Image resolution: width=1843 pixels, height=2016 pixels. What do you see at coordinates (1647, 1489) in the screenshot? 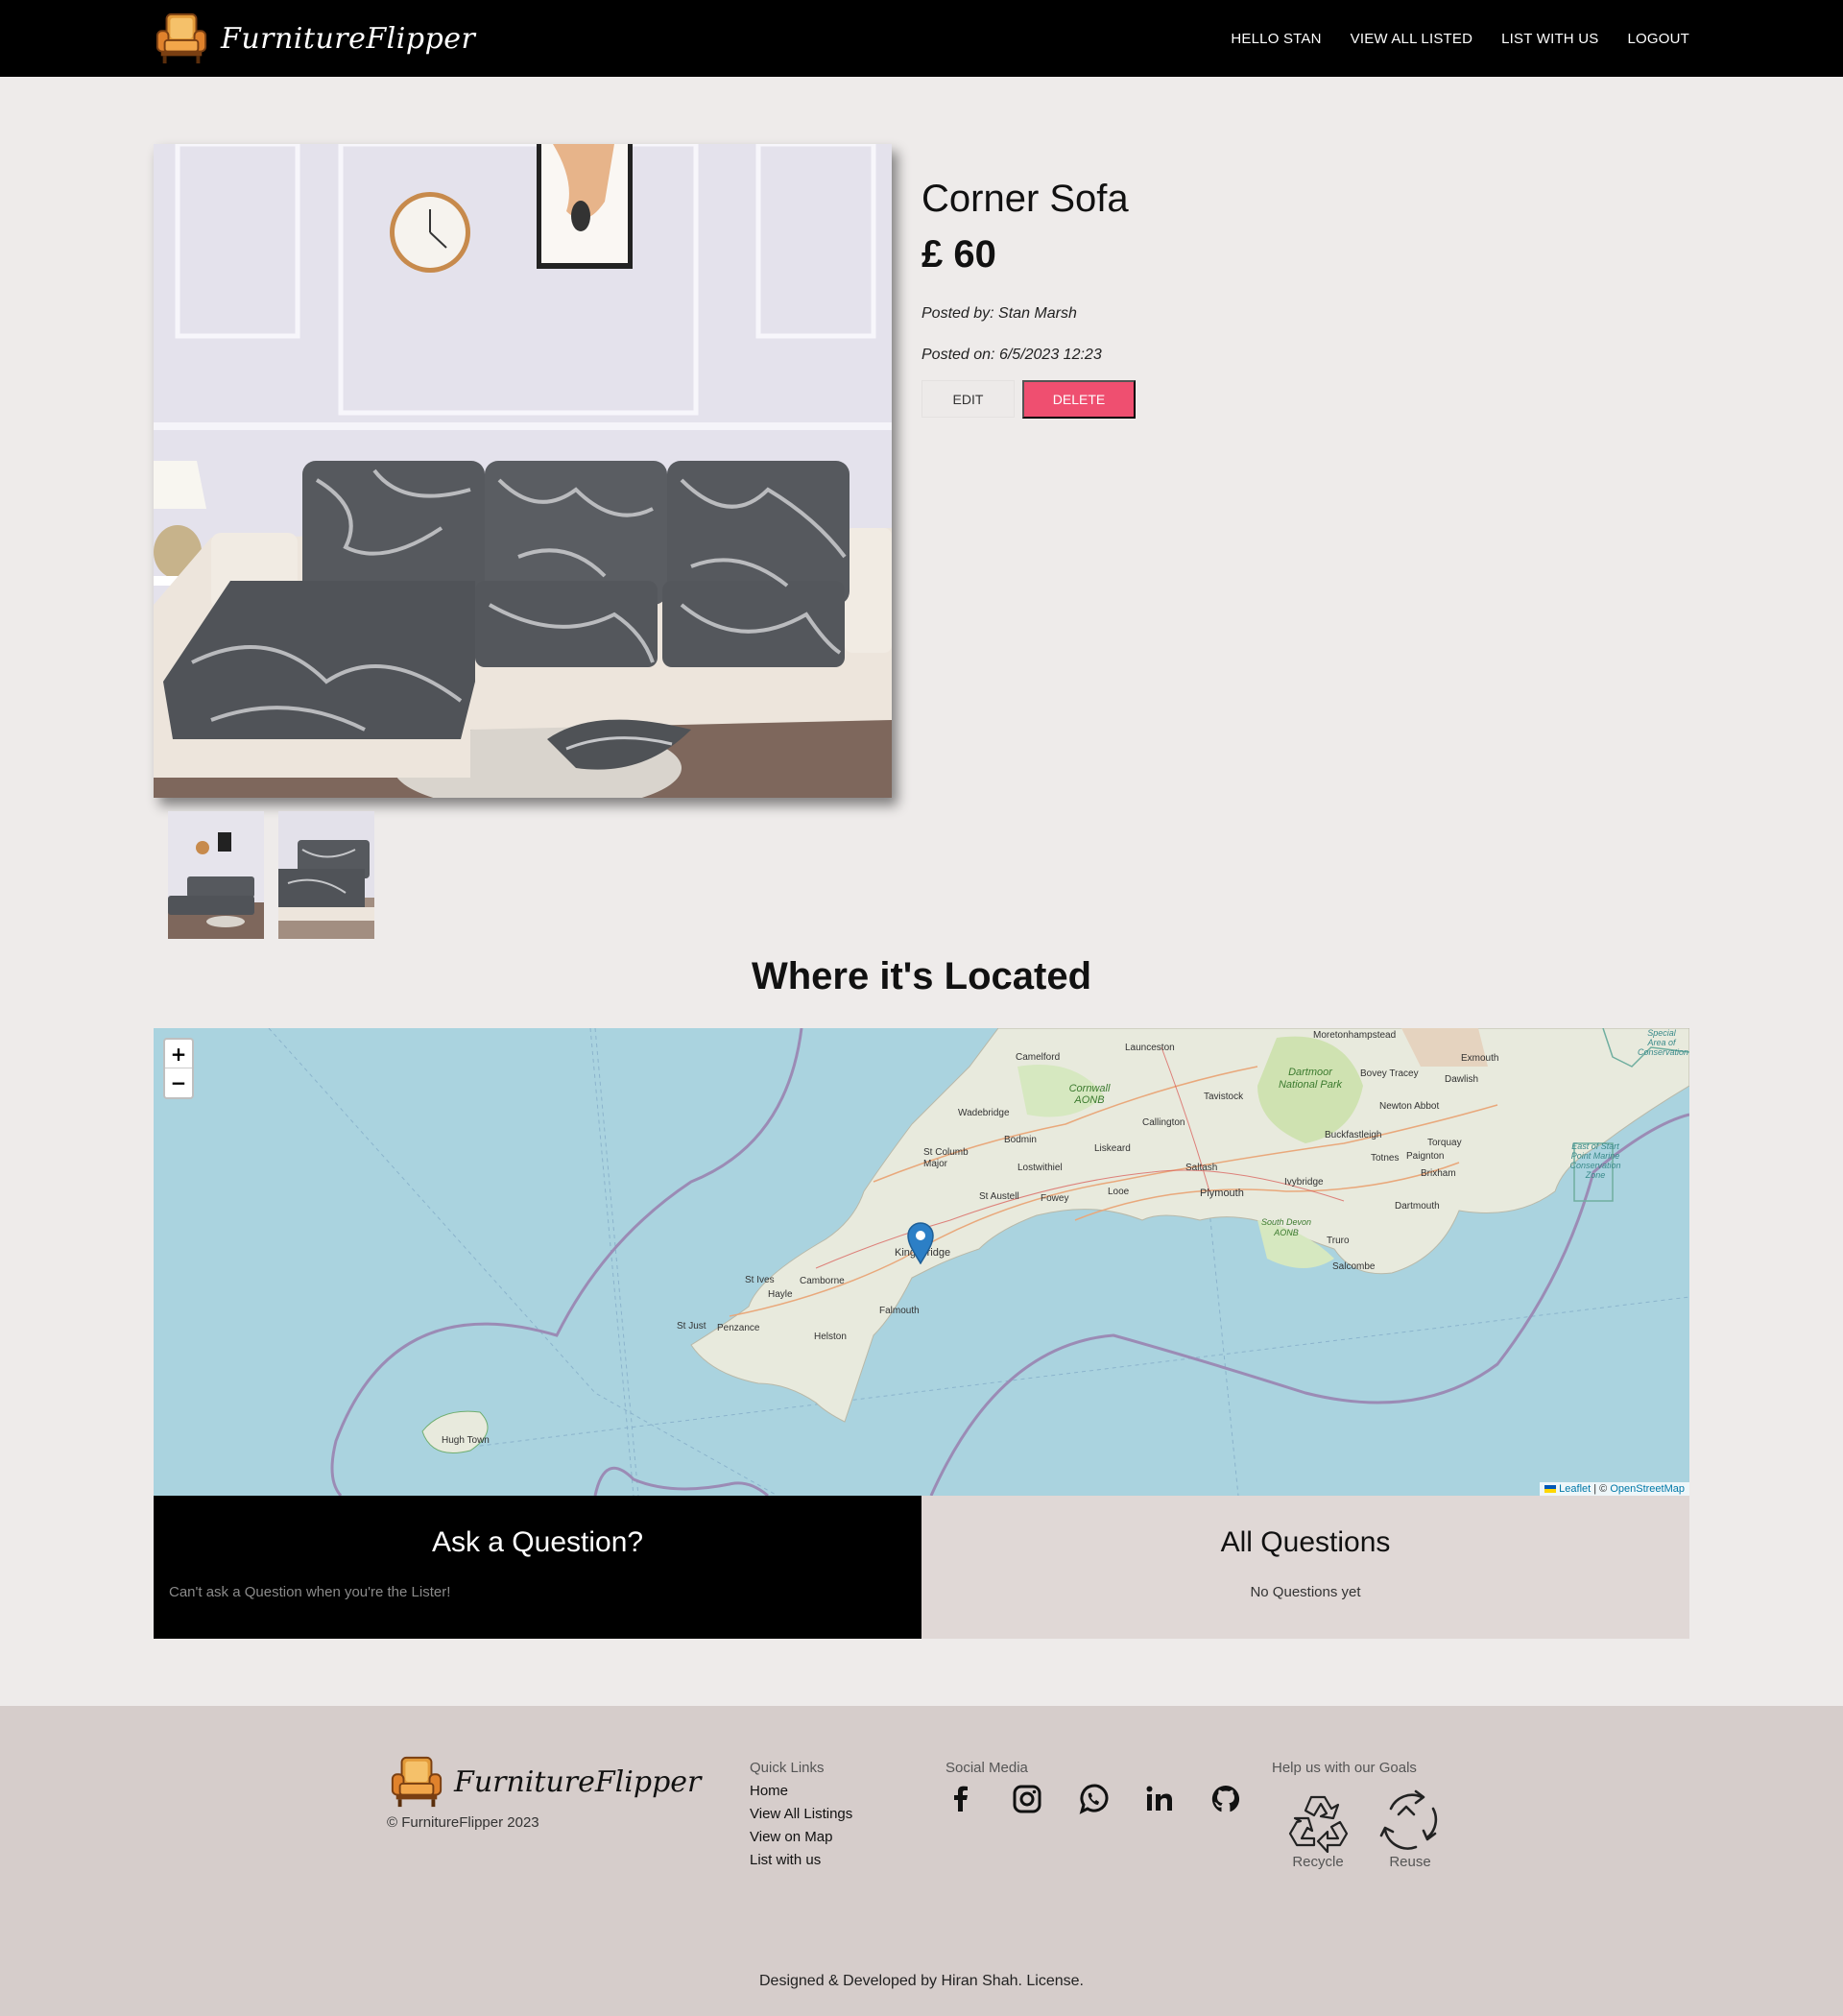
I see `openstreetmap-link: OpenStreetMap` at bounding box center [1647, 1489].